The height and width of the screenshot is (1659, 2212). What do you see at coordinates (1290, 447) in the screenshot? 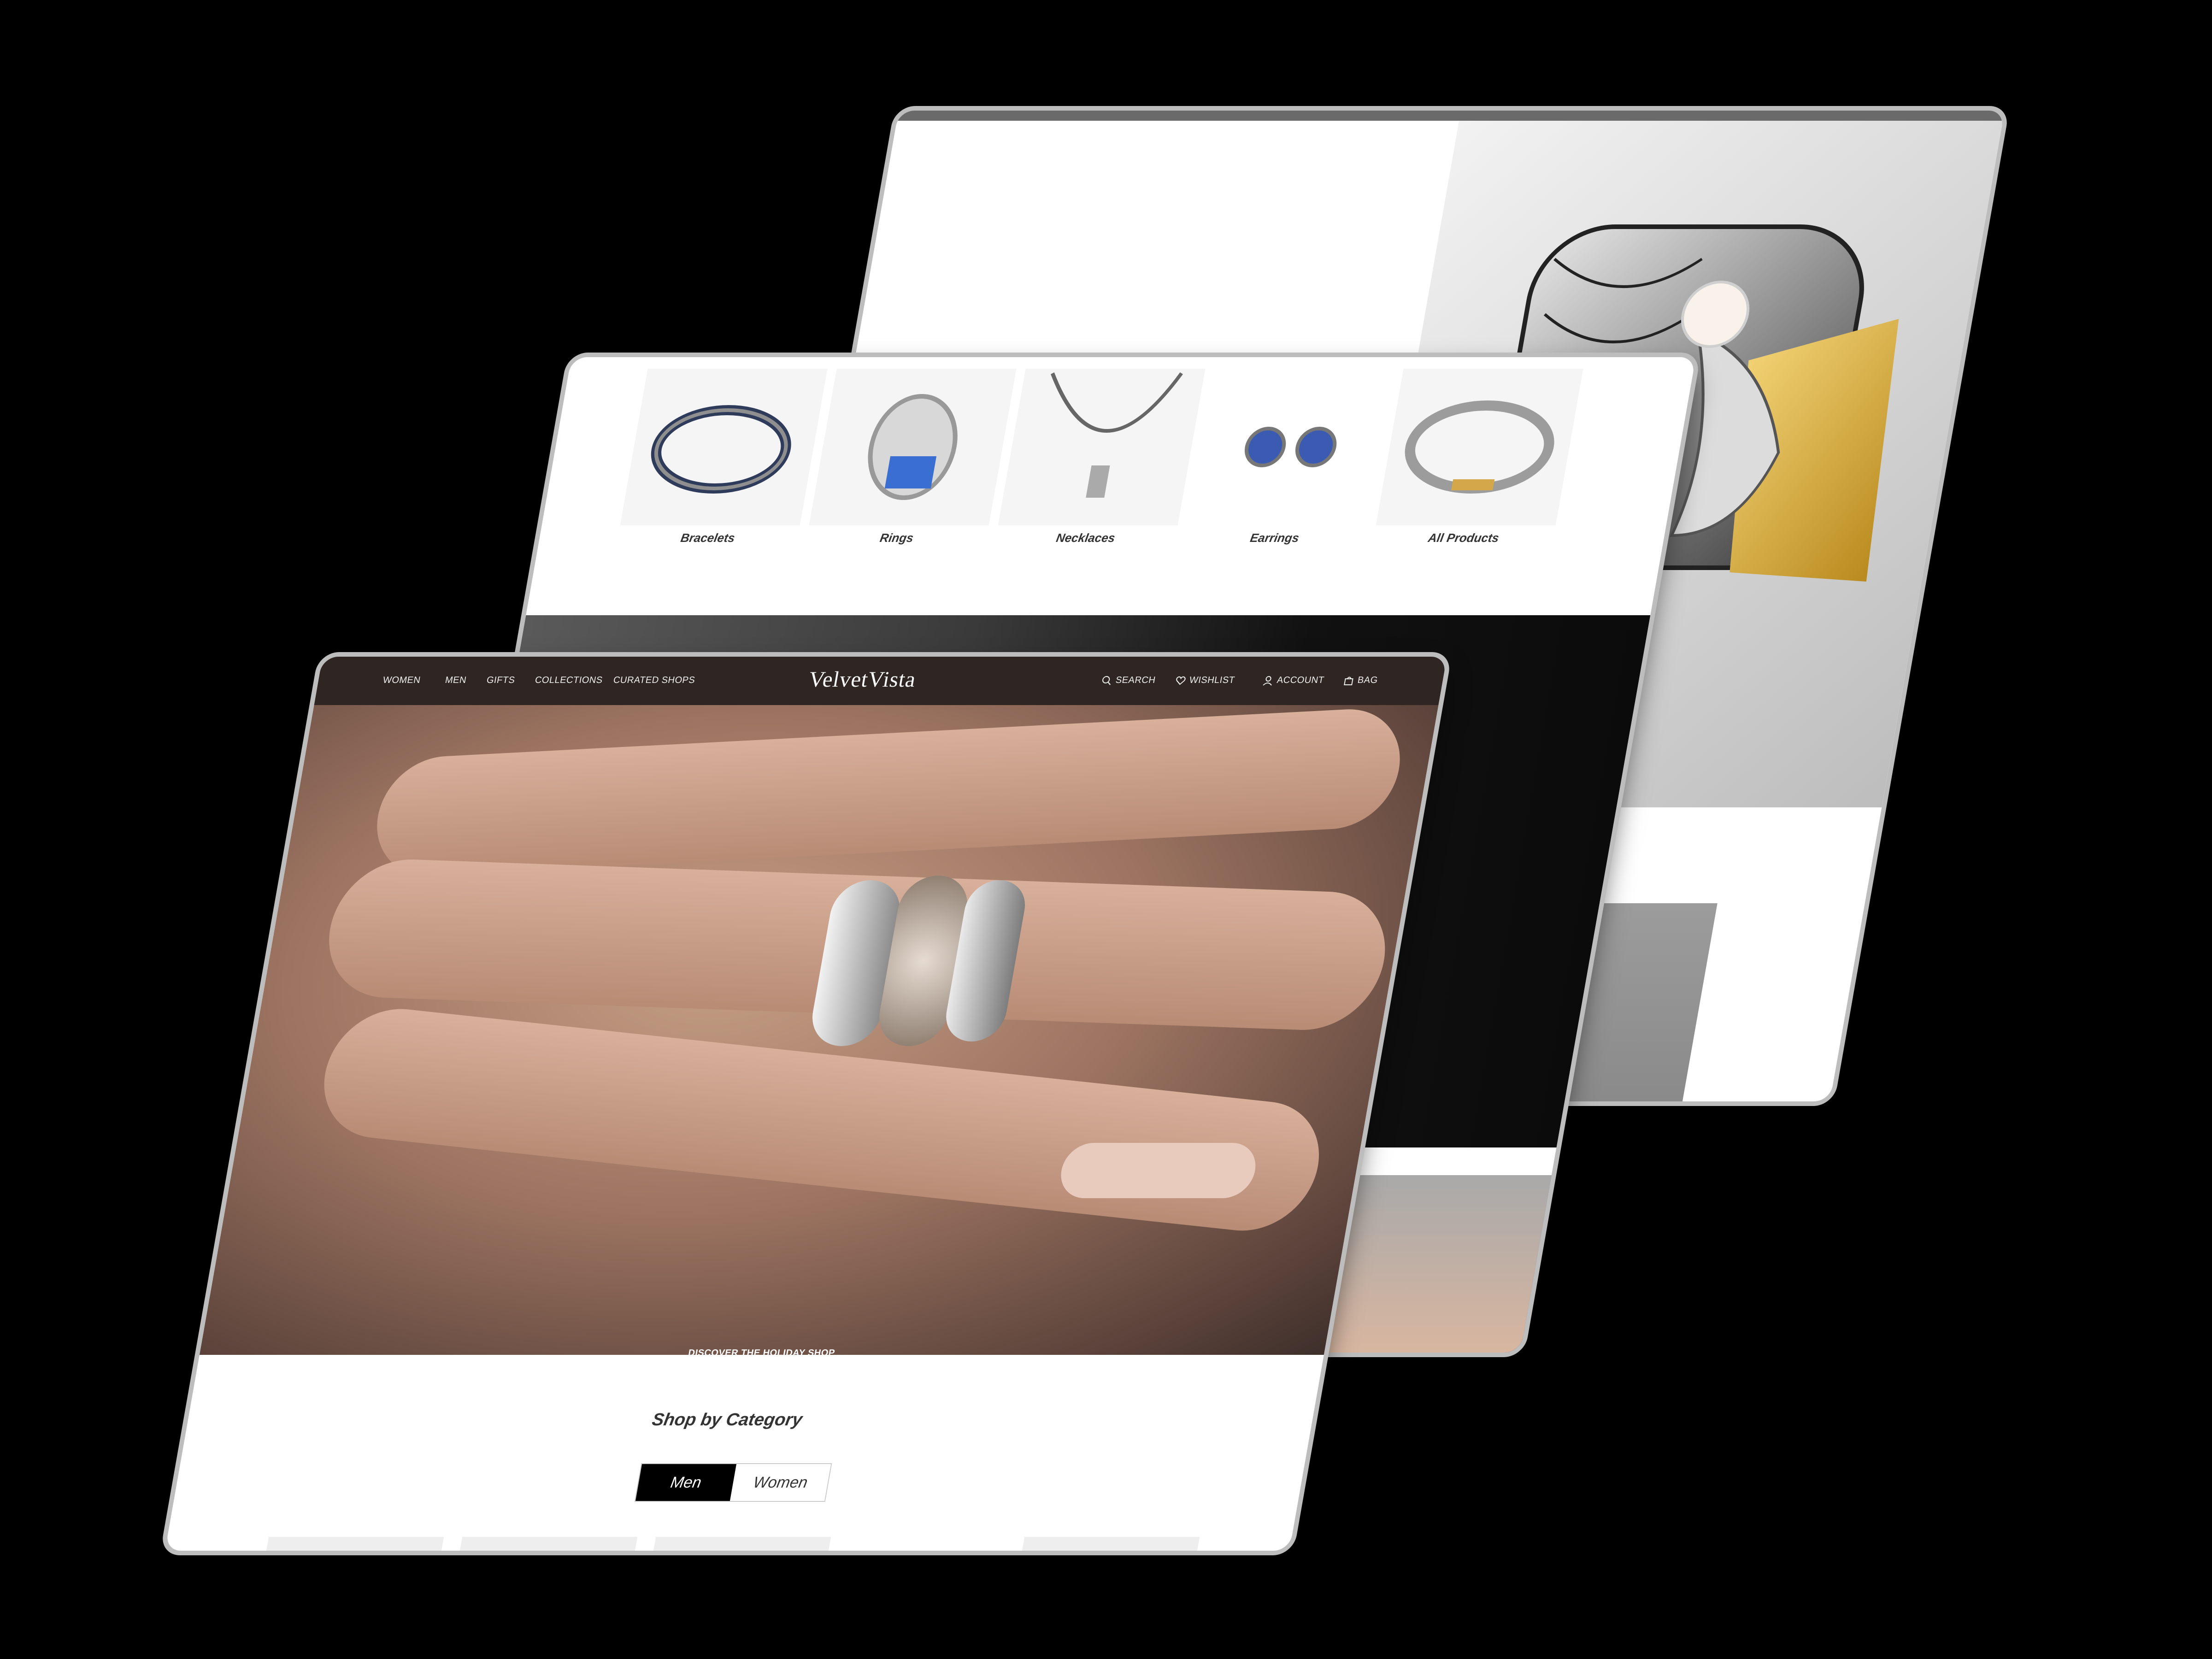
I see `earrings-icon` at bounding box center [1290, 447].